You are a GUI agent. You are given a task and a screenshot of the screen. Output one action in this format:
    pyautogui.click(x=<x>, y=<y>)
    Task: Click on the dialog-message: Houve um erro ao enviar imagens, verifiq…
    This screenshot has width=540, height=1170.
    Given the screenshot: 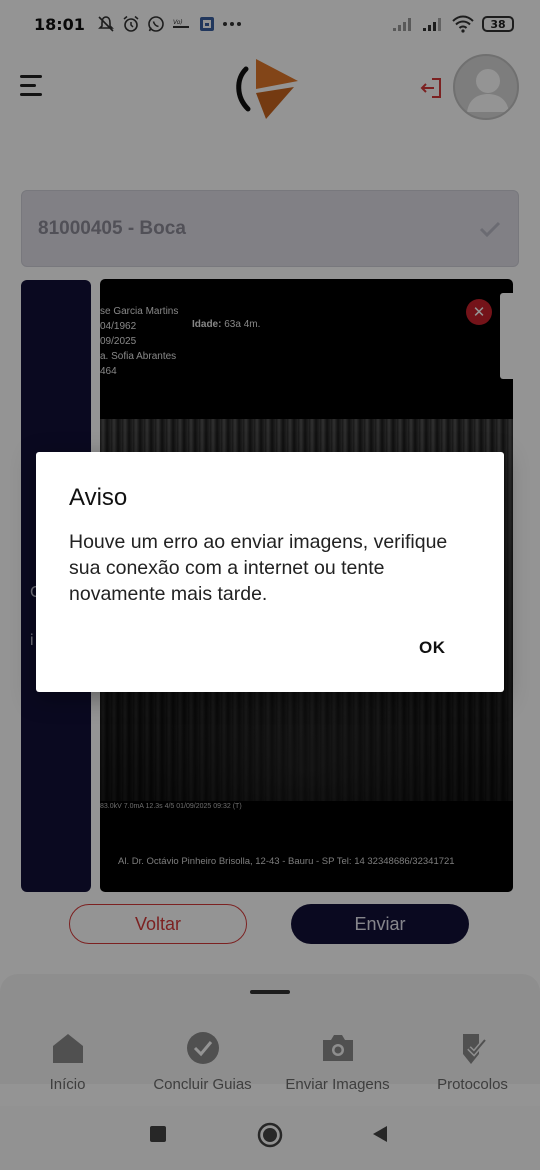 What is the action you would take?
    pyautogui.click(x=258, y=568)
    